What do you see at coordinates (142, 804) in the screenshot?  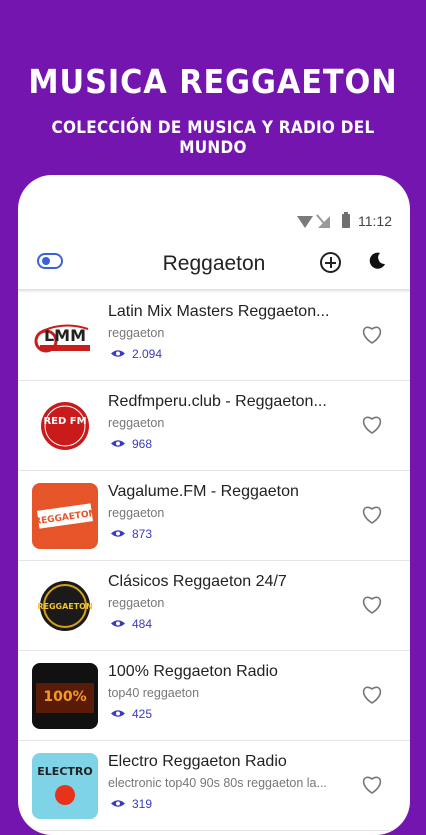 I see `station-views: 319` at bounding box center [142, 804].